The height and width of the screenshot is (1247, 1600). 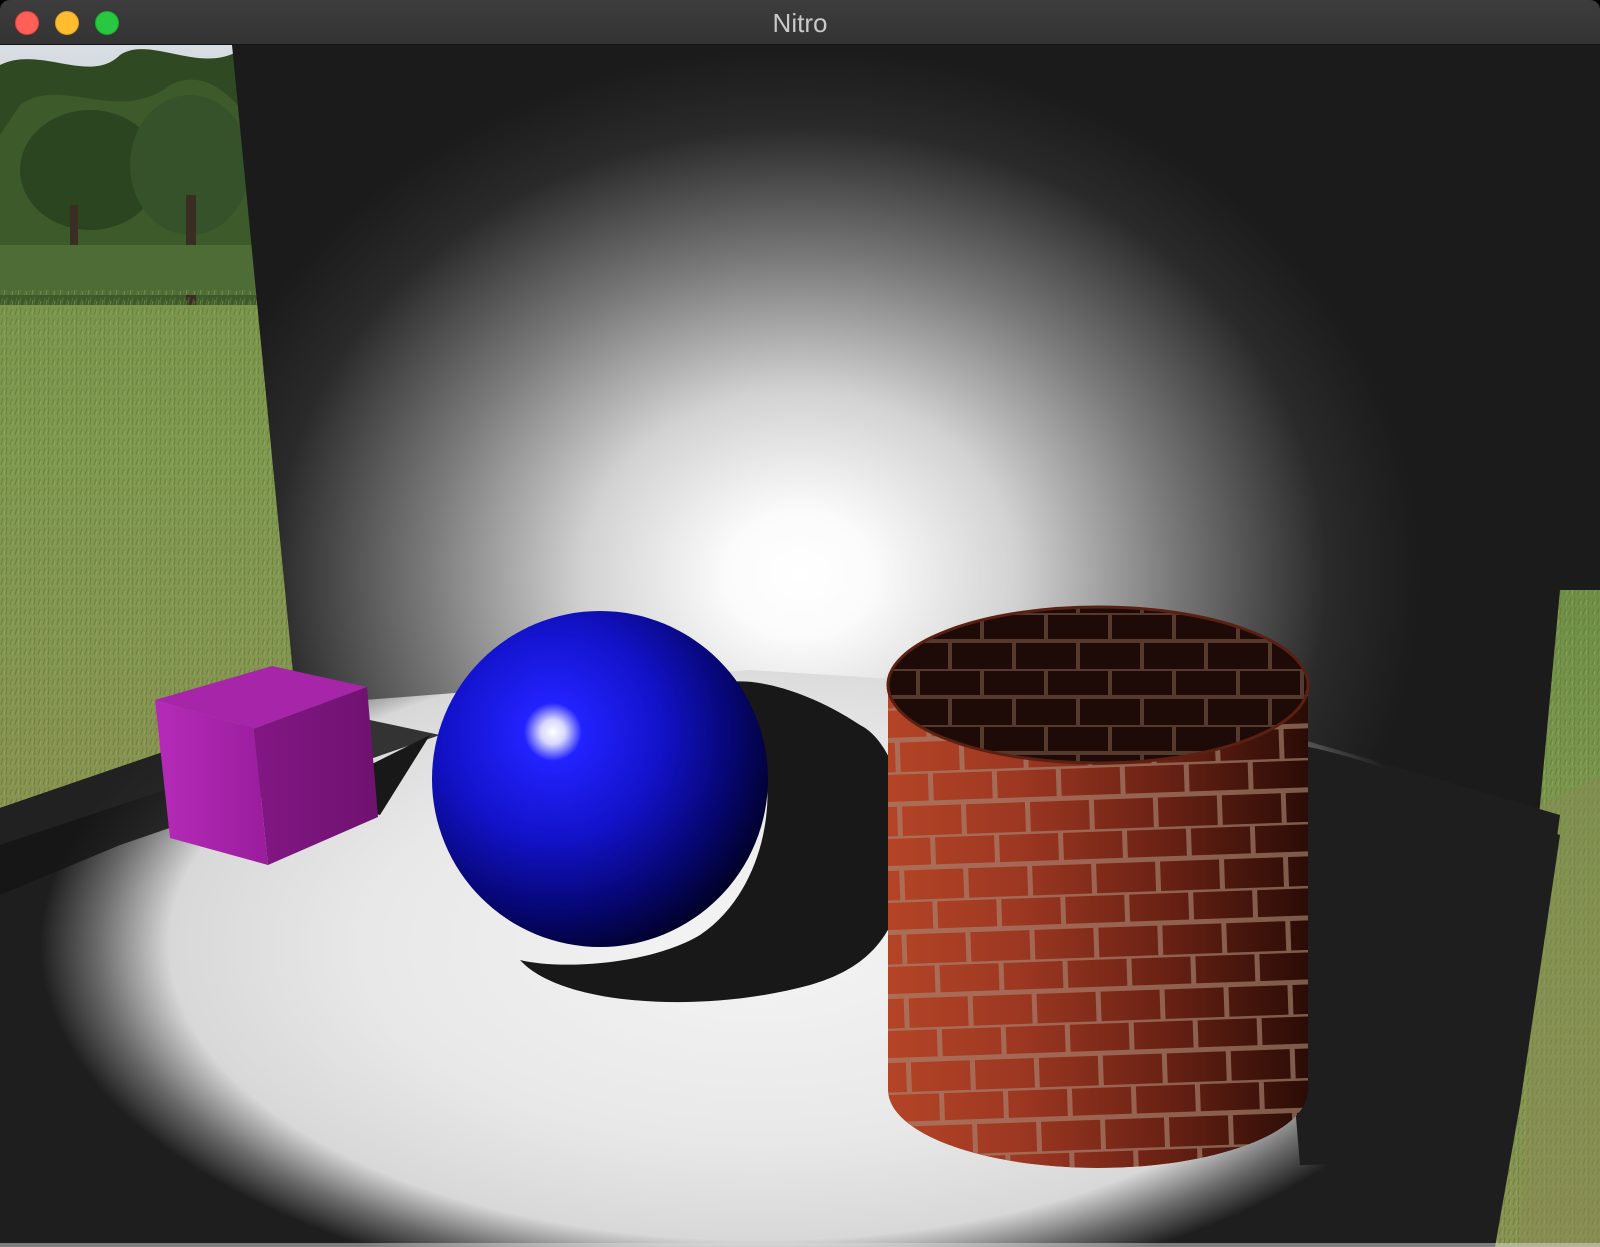 What do you see at coordinates (1098, 886) in the screenshot?
I see `brick-cylinder` at bounding box center [1098, 886].